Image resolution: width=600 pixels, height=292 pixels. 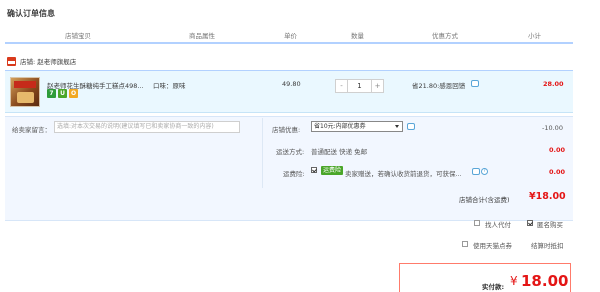 What do you see at coordinates (377, 86) in the screenshot?
I see `quantity-increase-button: +` at bounding box center [377, 86].